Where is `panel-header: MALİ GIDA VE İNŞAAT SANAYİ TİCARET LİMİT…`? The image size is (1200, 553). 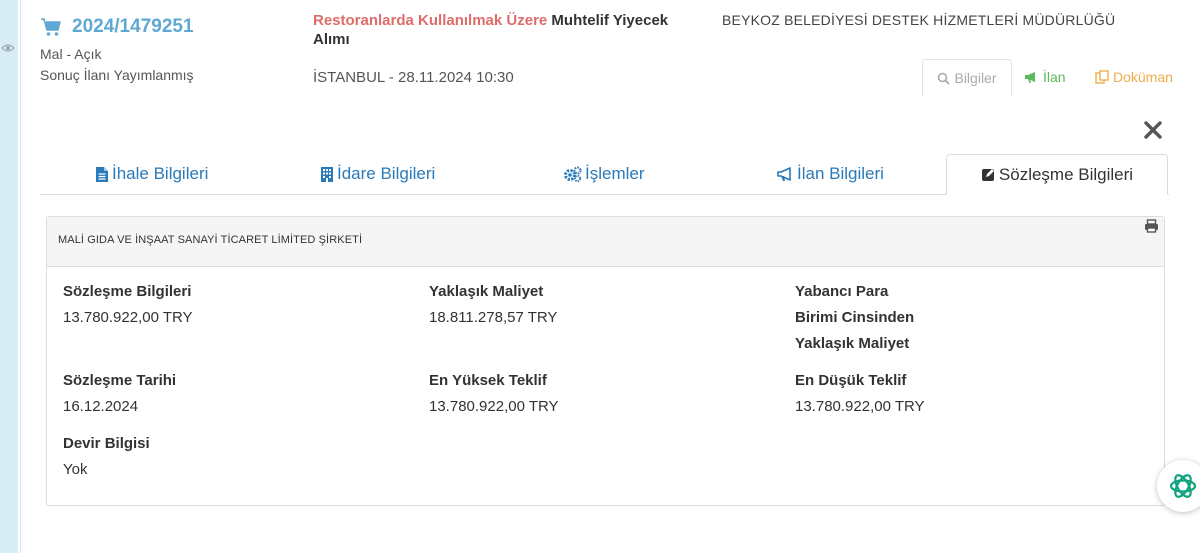
panel-header: MALİ GIDA VE İNŞAAT SANAYİ TİCARET LİMİT… is located at coordinates (605, 242).